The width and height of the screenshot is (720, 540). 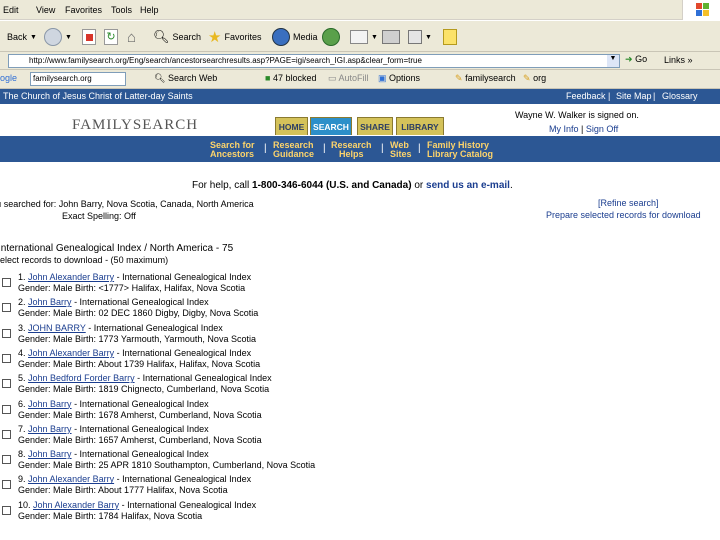 I want to click on stop-icon, so click(x=89, y=37).